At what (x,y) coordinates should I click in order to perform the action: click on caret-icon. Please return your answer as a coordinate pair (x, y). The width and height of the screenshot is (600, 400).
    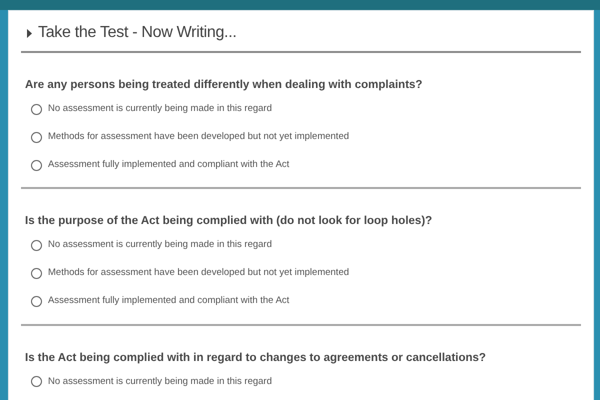
    Looking at the image, I should click on (29, 33).